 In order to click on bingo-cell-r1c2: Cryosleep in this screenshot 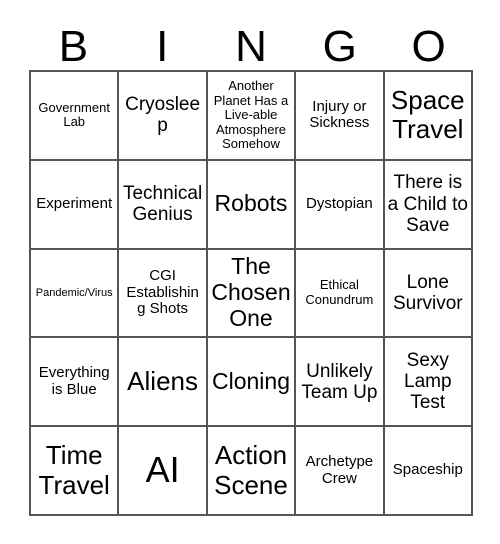, I will do `click(163, 116)`.